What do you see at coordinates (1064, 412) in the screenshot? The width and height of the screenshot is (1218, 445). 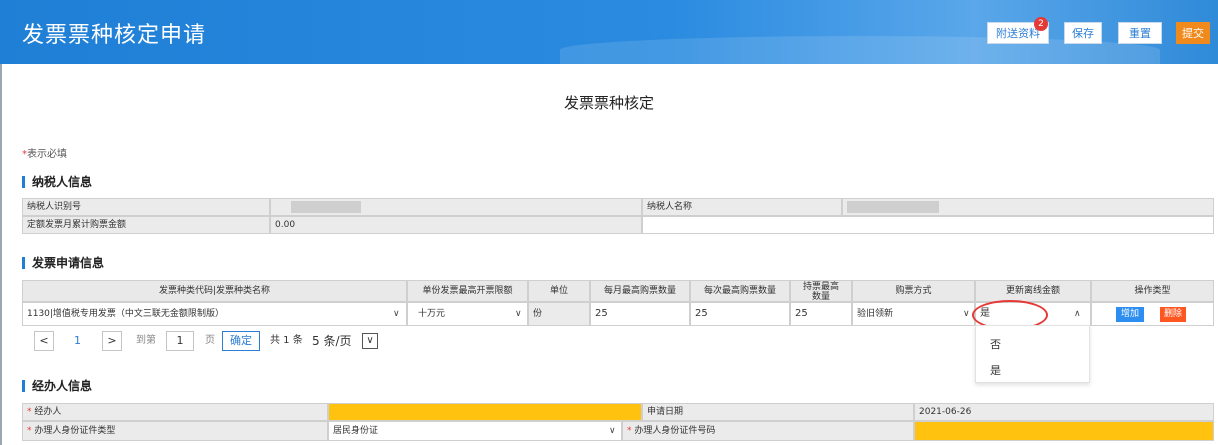 I see `apply-date-value: 2021-06-26` at bounding box center [1064, 412].